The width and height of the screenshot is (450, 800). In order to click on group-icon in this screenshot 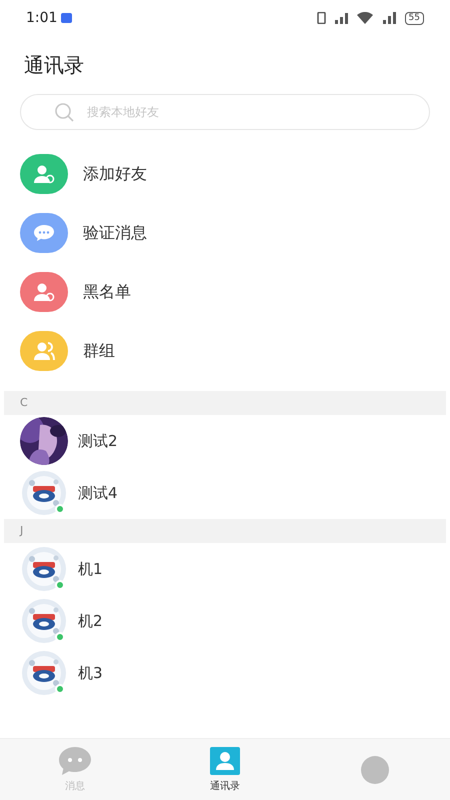, I will do `click(44, 350)`.